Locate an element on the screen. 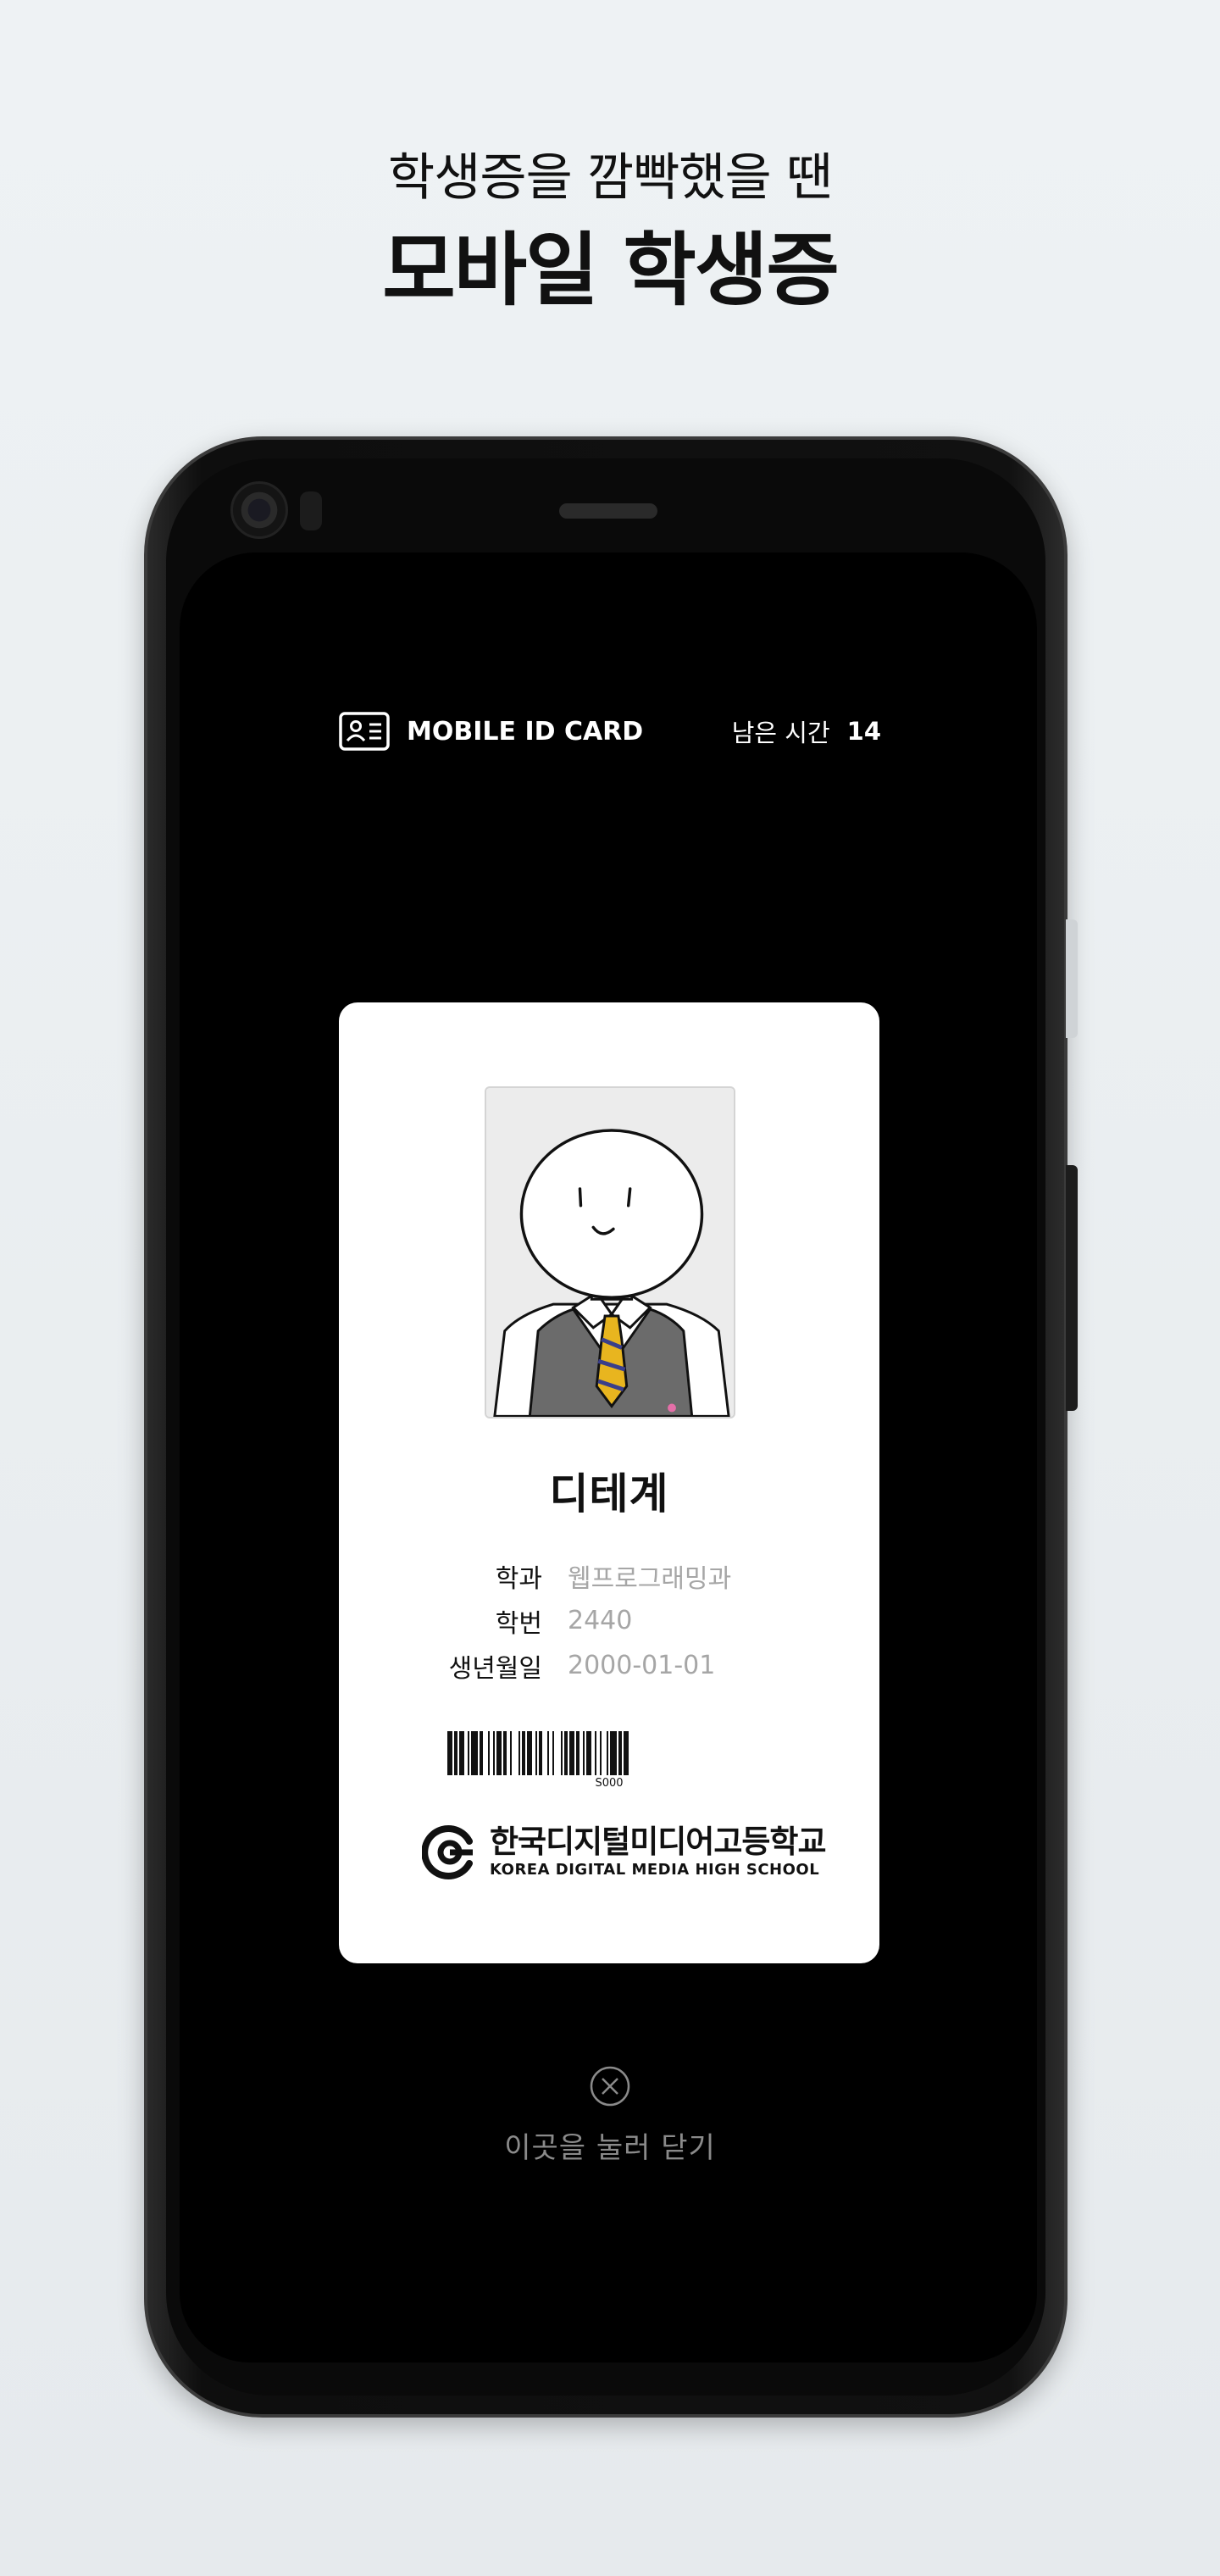 Image resolution: width=1220 pixels, height=2576 pixels. birthdate-label: 생년월일 is located at coordinates (495, 1668).